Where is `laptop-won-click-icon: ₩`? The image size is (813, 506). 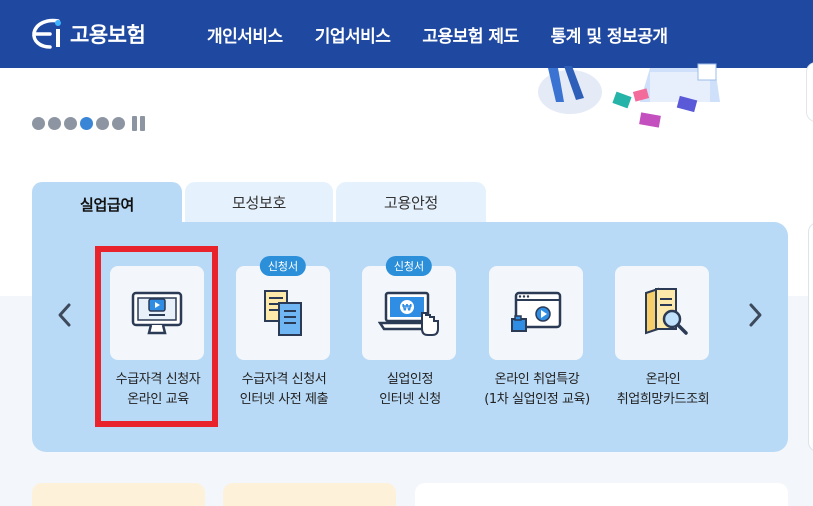 laptop-won-click-icon: ₩ is located at coordinates (408, 313).